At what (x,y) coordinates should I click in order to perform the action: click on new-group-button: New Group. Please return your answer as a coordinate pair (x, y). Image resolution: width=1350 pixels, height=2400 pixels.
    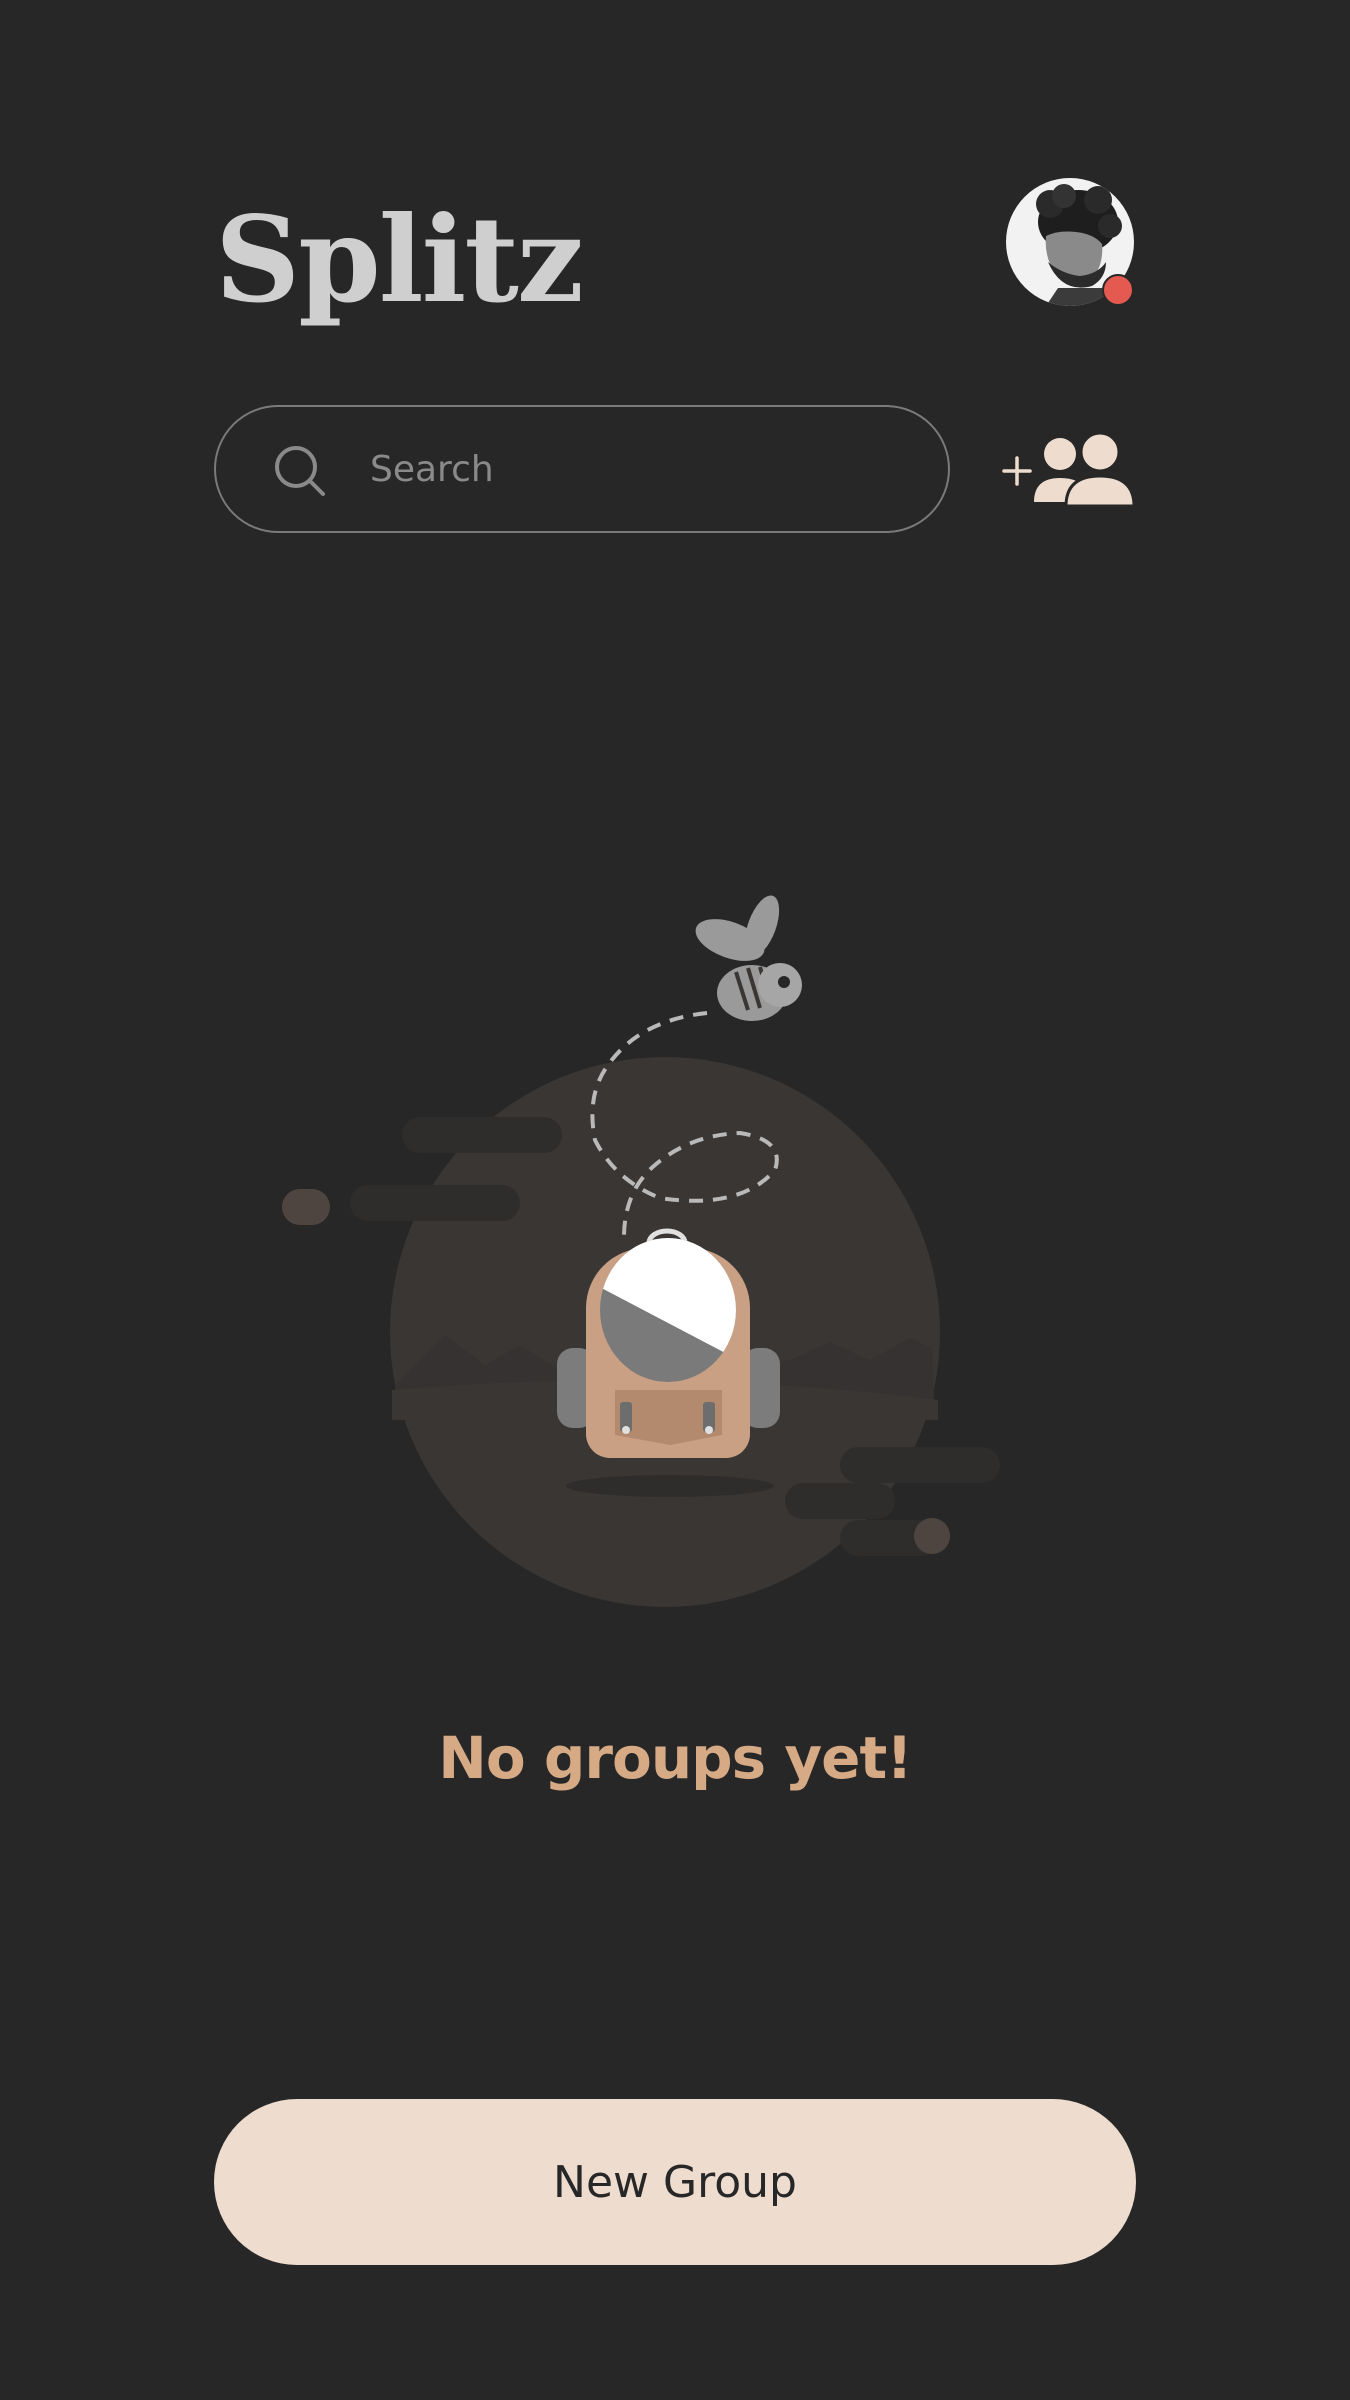
    Looking at the image, I should click on (675, 2182).